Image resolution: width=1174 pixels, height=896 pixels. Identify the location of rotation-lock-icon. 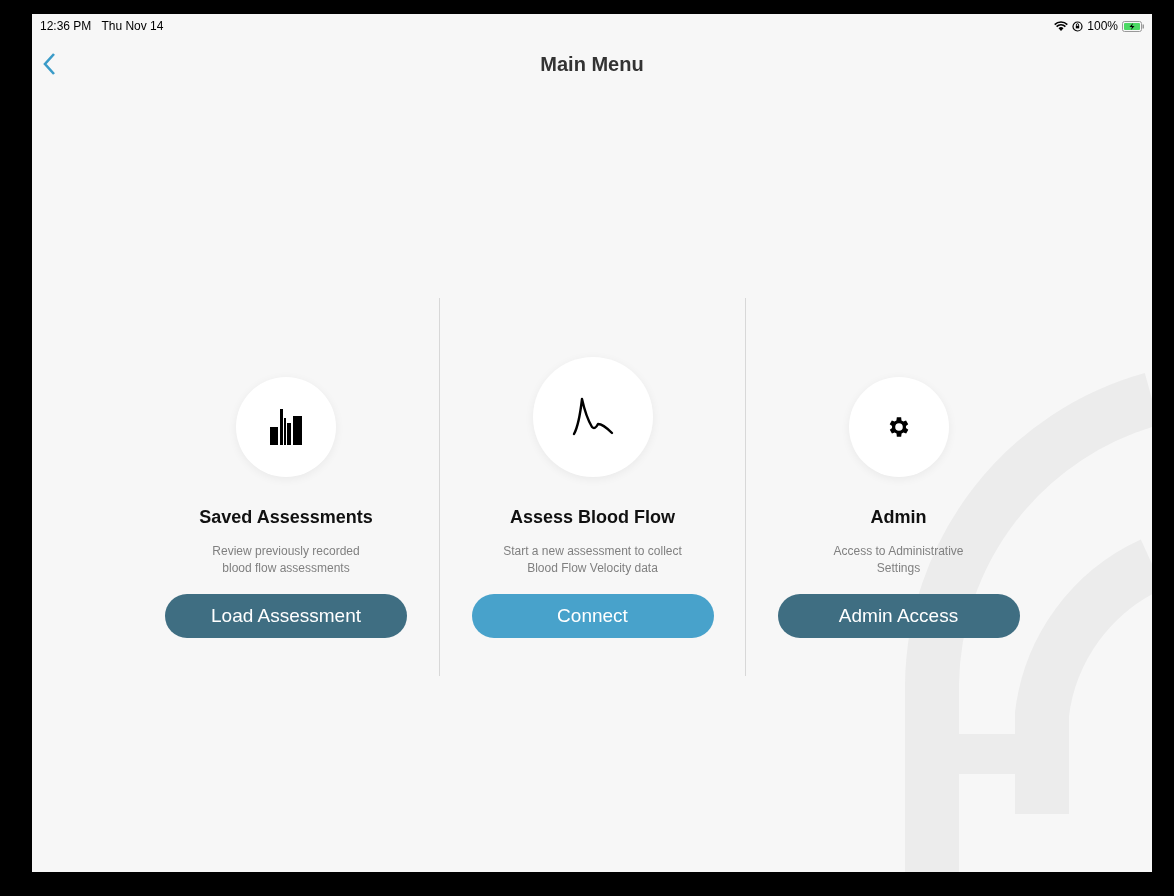
(1078, 26).